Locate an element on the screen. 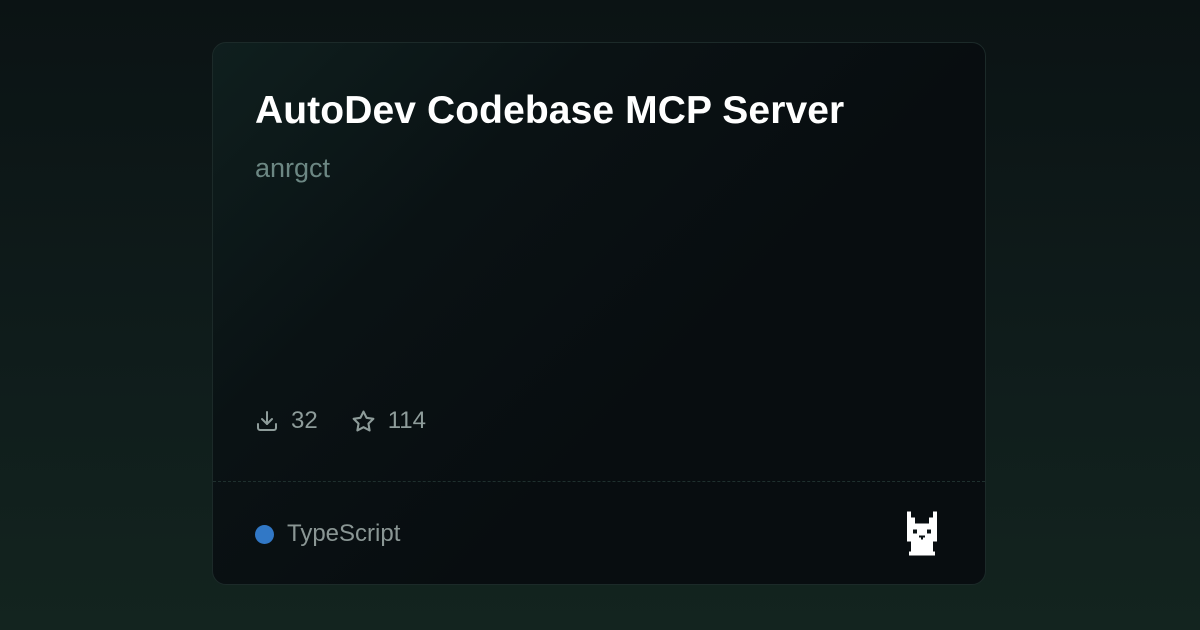  server-title: AutoDev Codebase MCP Server is located at coordinates (550, 110).